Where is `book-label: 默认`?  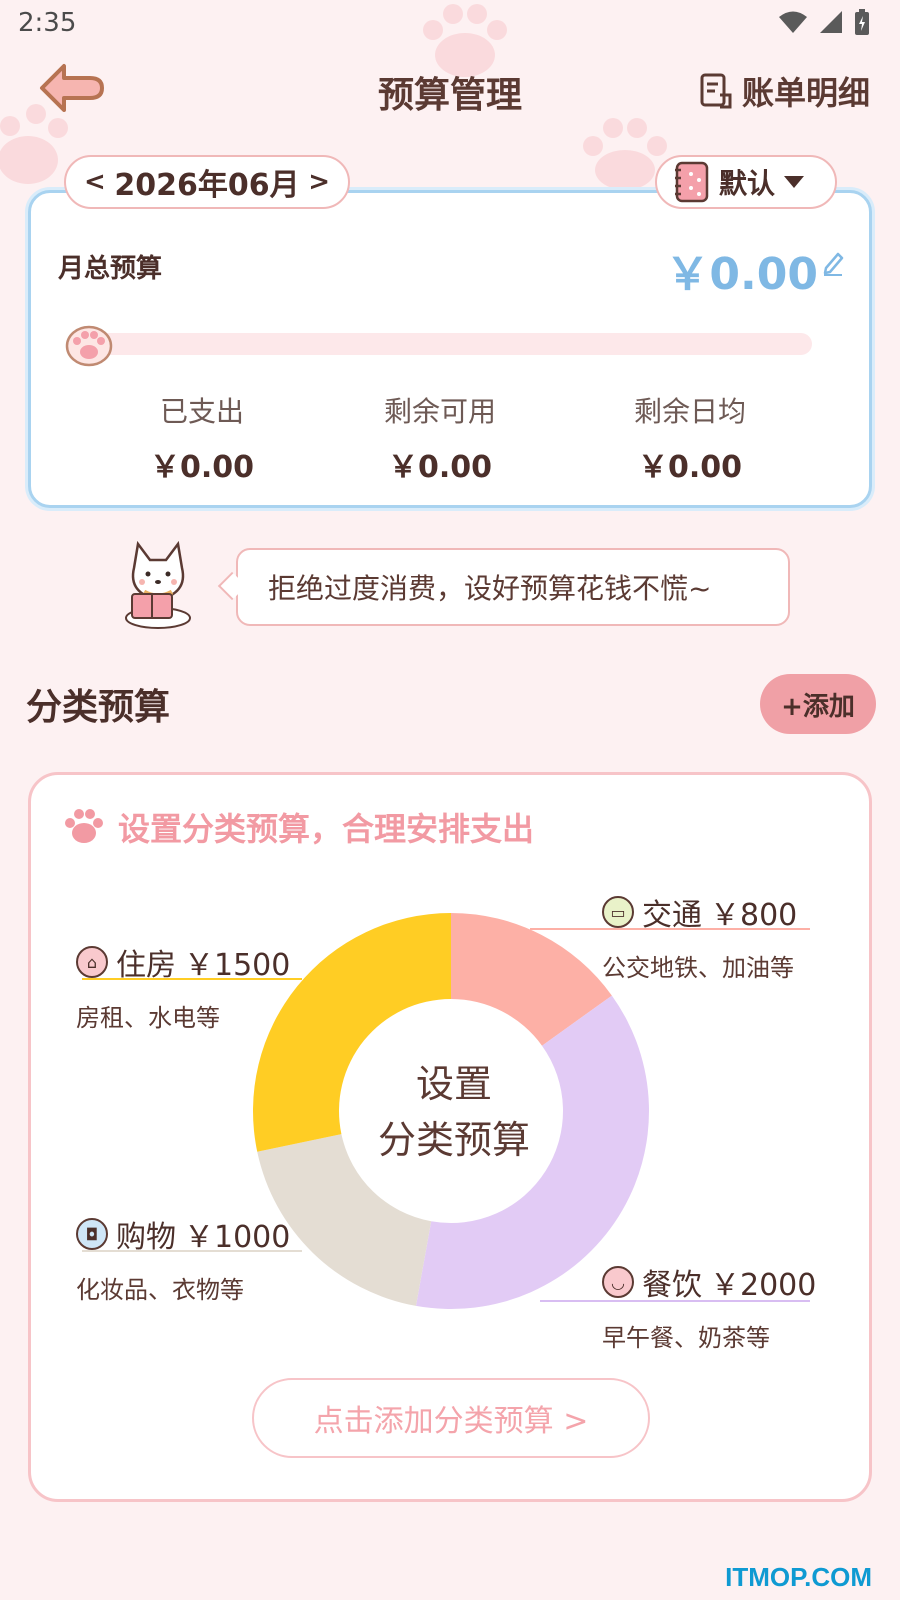 book-label: 默认 is located at coordinates (747, 183).